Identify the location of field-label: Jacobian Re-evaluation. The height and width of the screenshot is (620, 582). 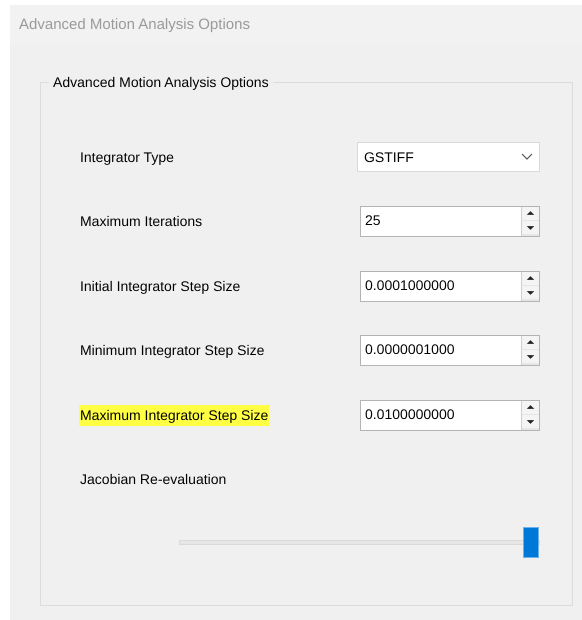
(153, 480).